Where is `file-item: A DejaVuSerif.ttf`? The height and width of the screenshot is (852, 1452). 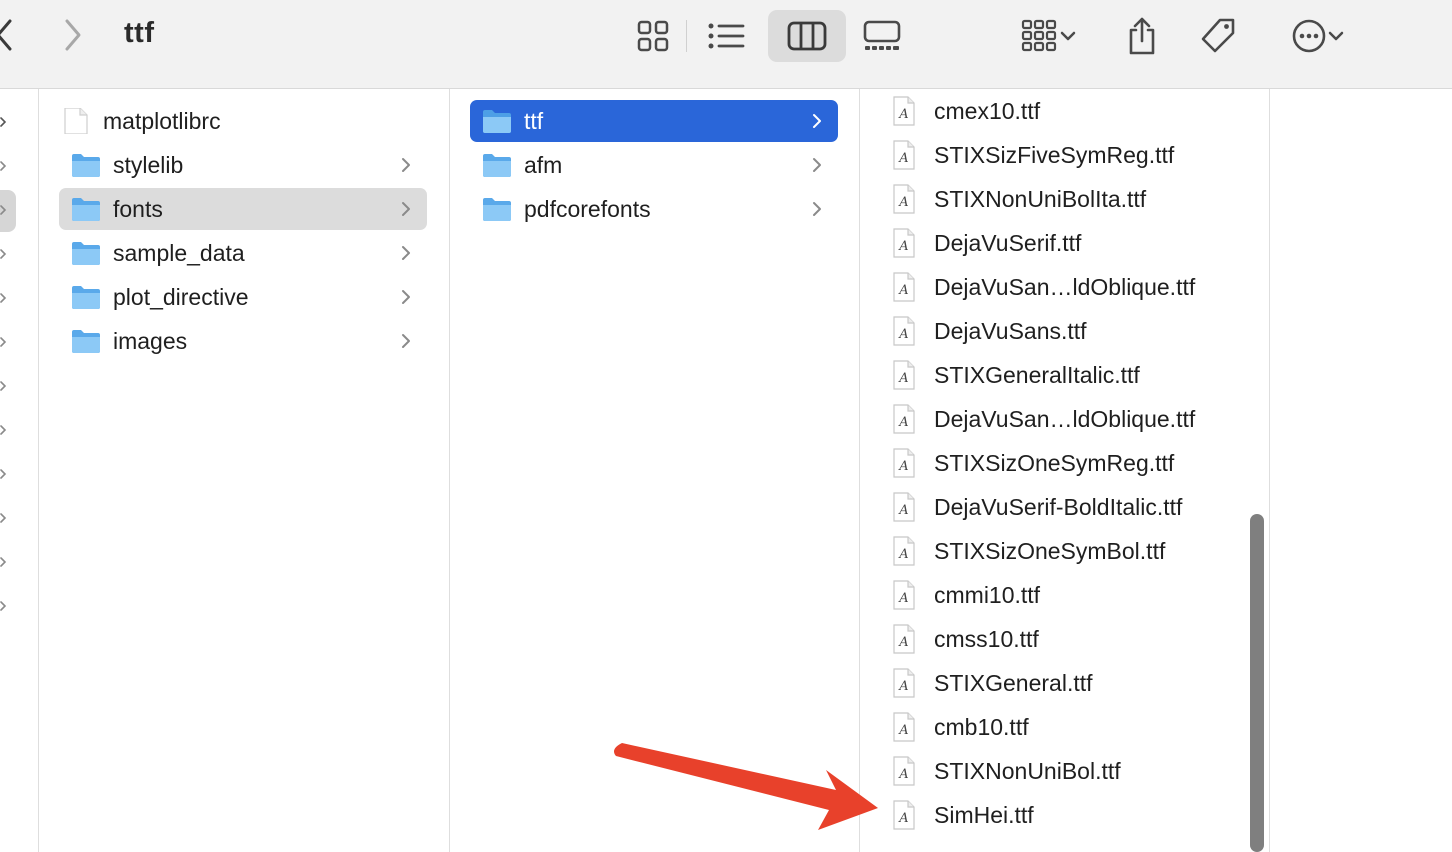 file-item: A DejaVuSerif.ttf is located at coordinates (986, 243).